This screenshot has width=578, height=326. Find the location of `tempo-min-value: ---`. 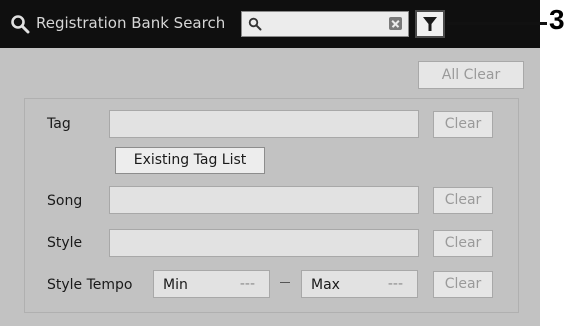

tempo-min-value: --- is located at coordinates (247, 284).